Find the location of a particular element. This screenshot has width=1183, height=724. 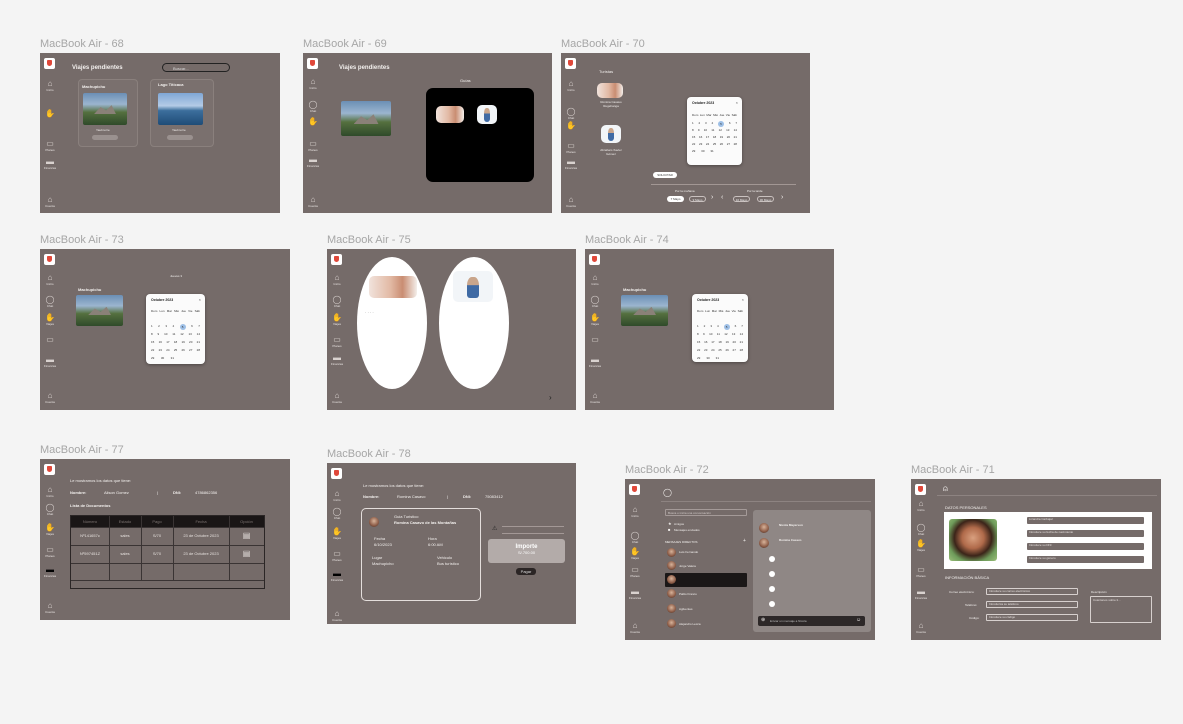

pay-button: Pagar is located at coordinates (526, 571).